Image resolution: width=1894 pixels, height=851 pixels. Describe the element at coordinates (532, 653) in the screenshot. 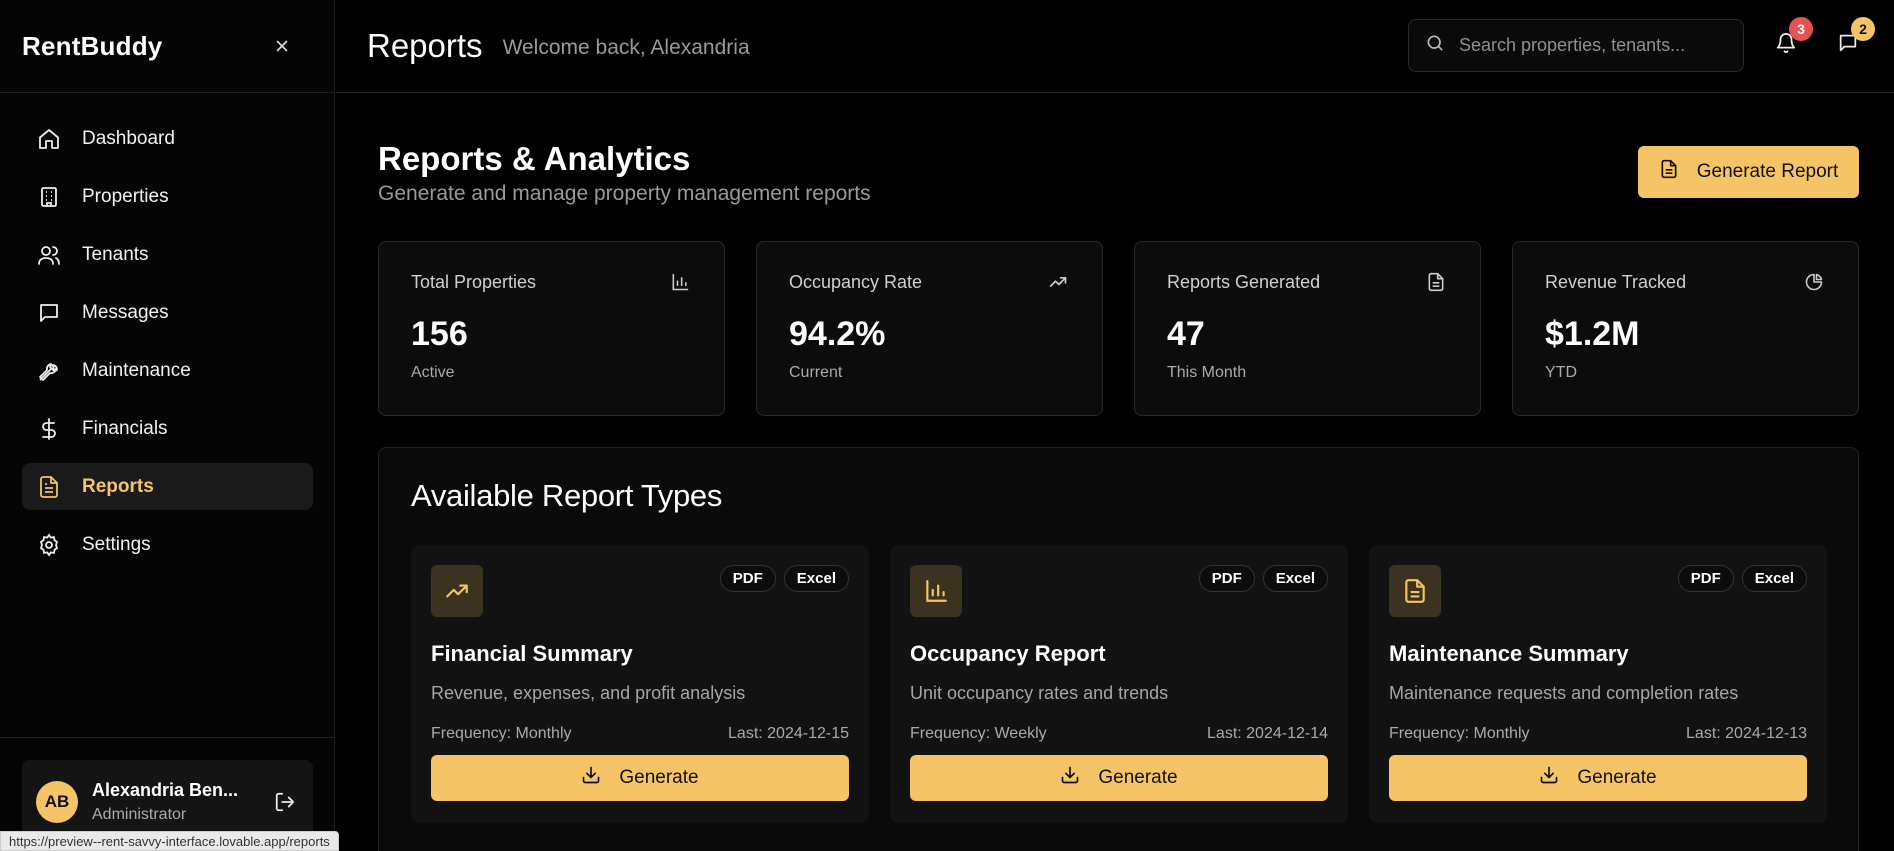

I see `report-name: Financial Summary` at that location.